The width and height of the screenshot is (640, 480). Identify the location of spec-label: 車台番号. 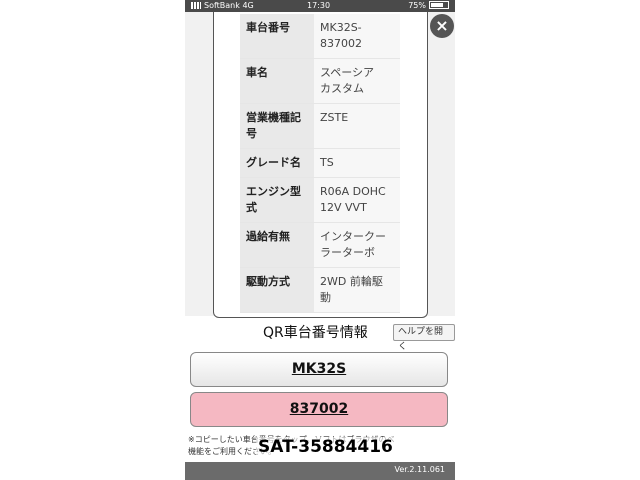
(277, 36).